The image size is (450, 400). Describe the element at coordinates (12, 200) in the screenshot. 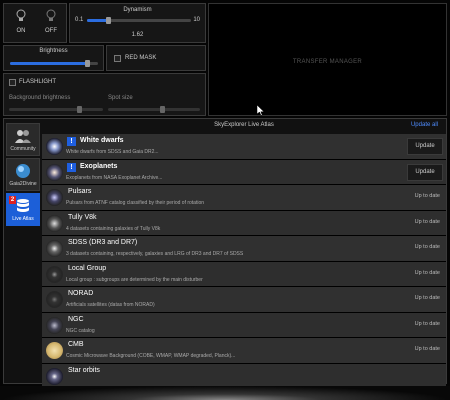

I see `live-atlas-badge: 2` at that location.